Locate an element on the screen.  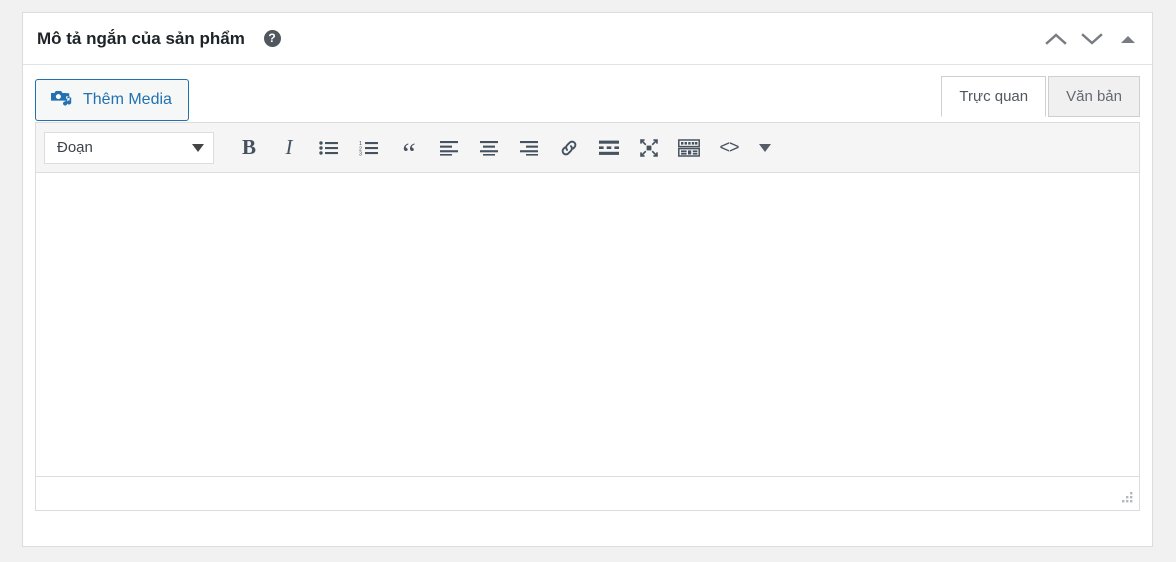
metabox-title-text: Mô tả ngắn của sản phẩm is located at coordinates (141, 38).